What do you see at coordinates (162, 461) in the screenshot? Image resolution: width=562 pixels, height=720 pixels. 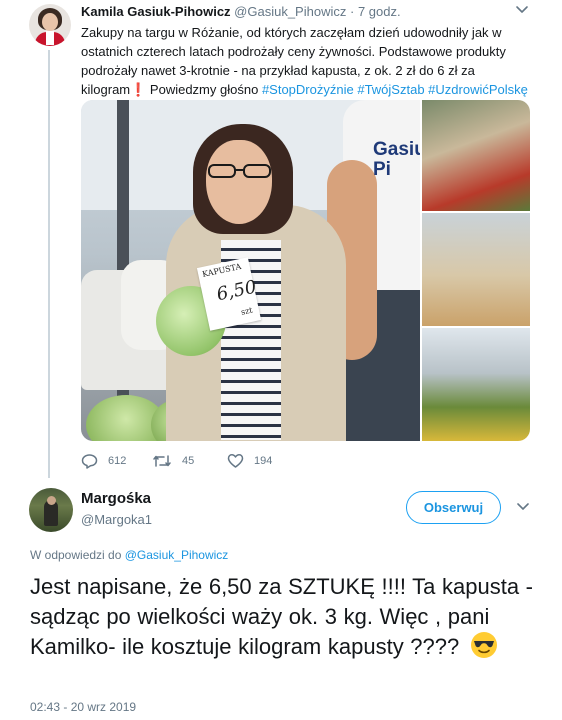 I see `retweet-icon` at bounding box center [162, 461].